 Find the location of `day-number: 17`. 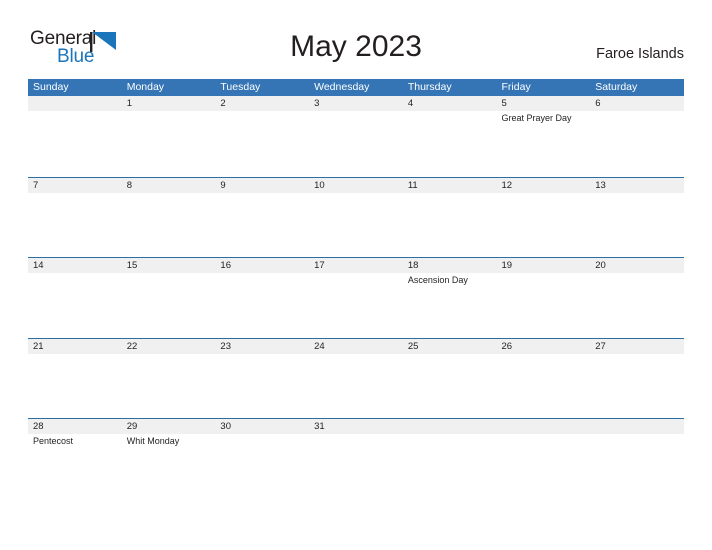

day-number: 17 is located at coordinates (319, 265).